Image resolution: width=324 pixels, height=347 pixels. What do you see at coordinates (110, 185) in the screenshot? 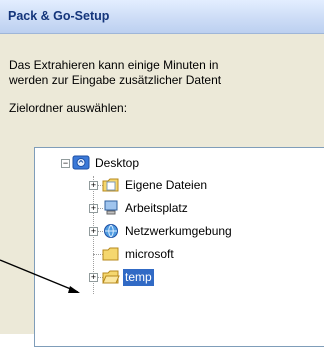
I see `my-documents-folder-icon` at bounding box center [110, 185].